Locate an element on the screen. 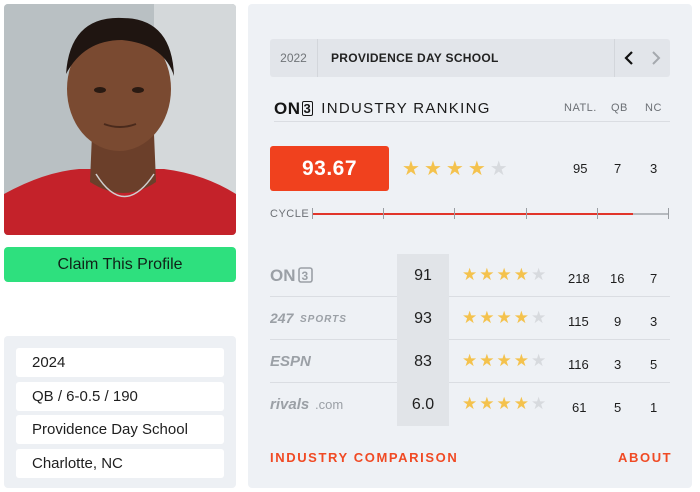 The height and width of the screenshot is (492, 700). industry-comparison-link: INDUSTRY COMPARISON is located at coordinates (364, 457).